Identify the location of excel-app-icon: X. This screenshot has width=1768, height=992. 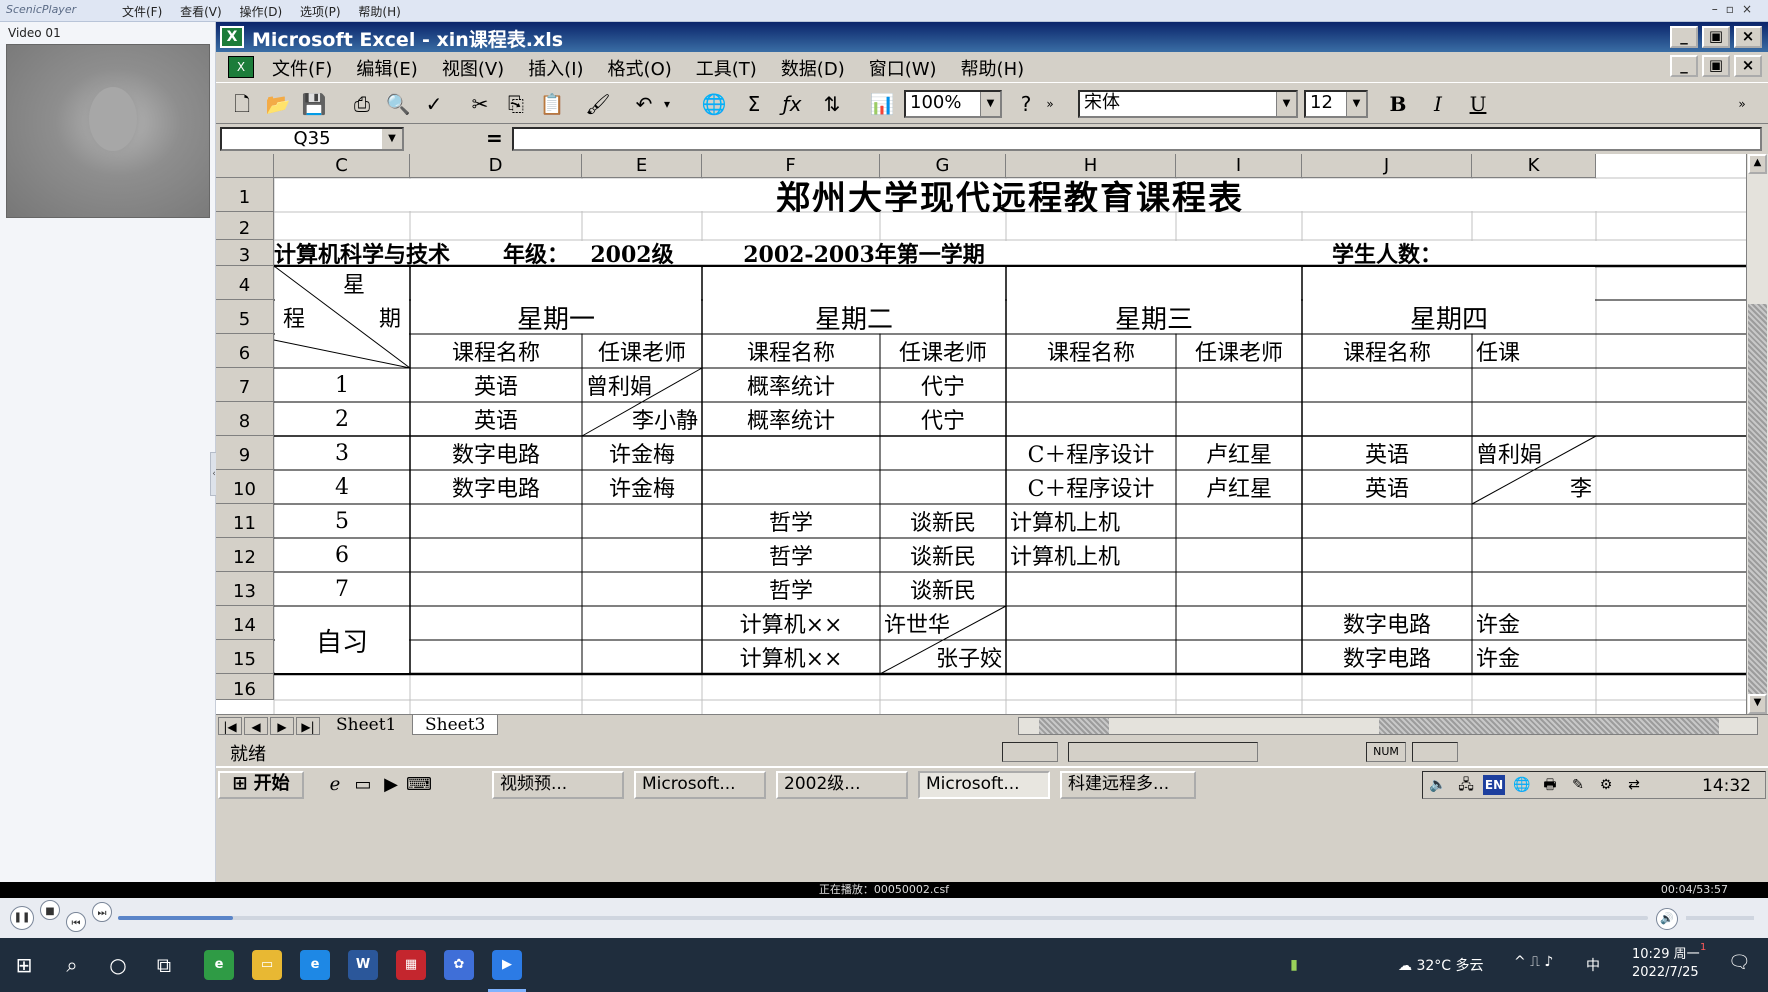
(232, 37).